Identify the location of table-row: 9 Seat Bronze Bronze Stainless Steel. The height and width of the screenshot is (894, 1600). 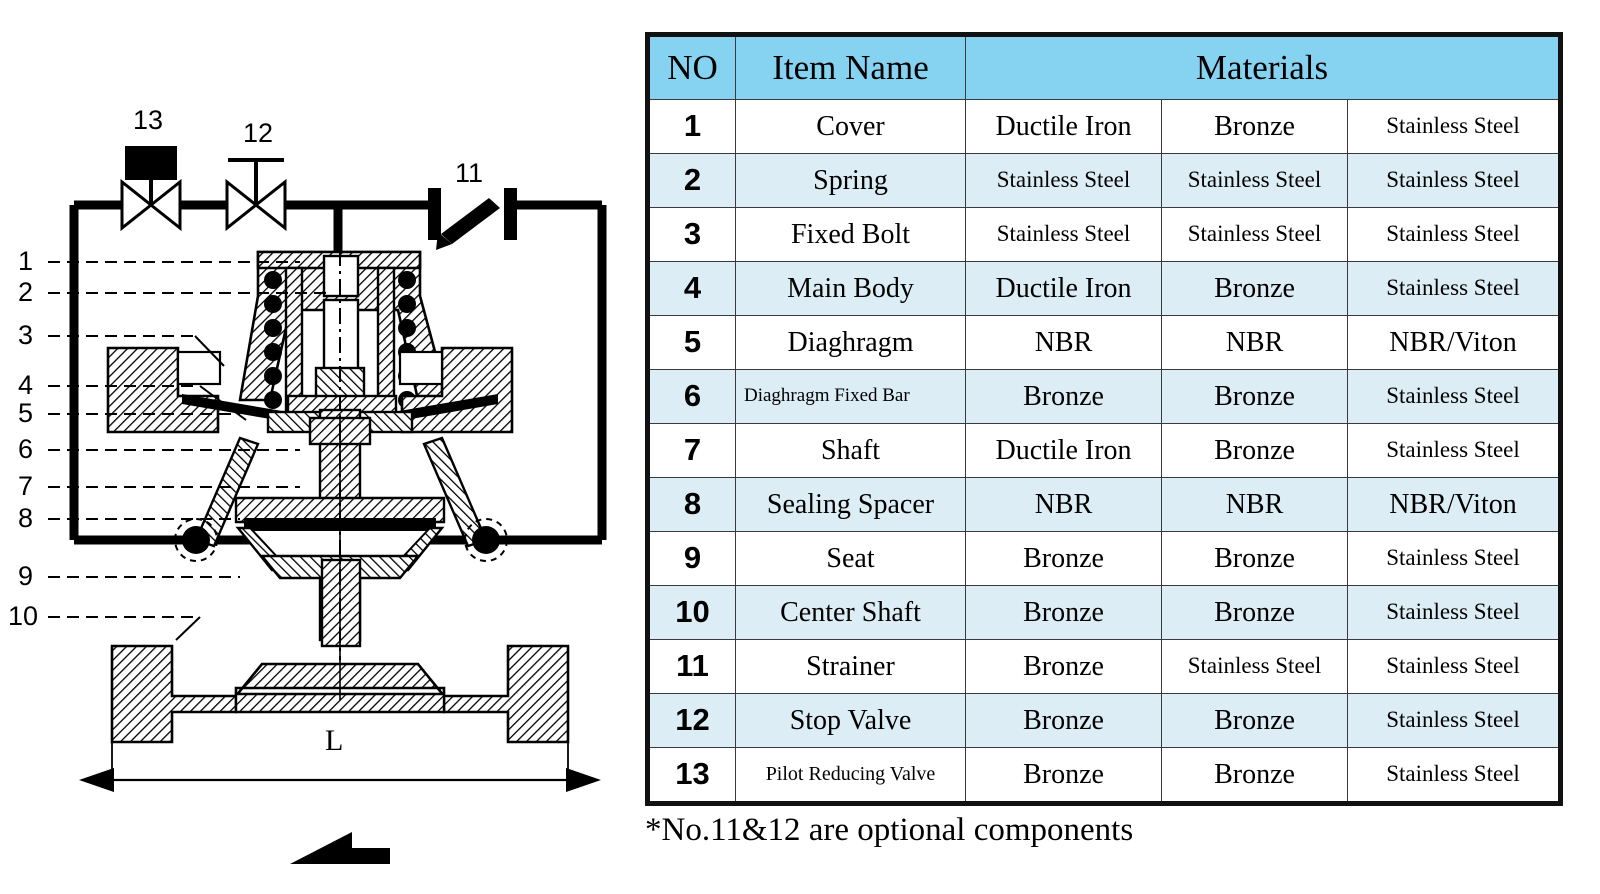
(1104, 558).